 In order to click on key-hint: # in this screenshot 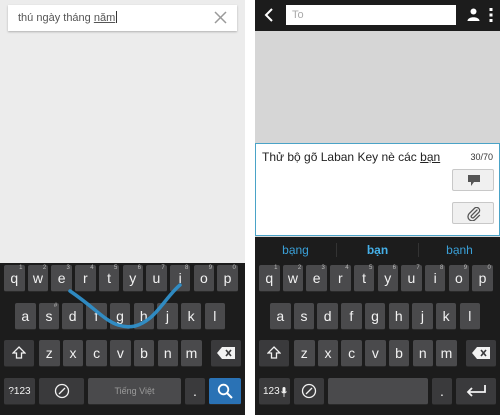, I will do `click(55, 306)`.